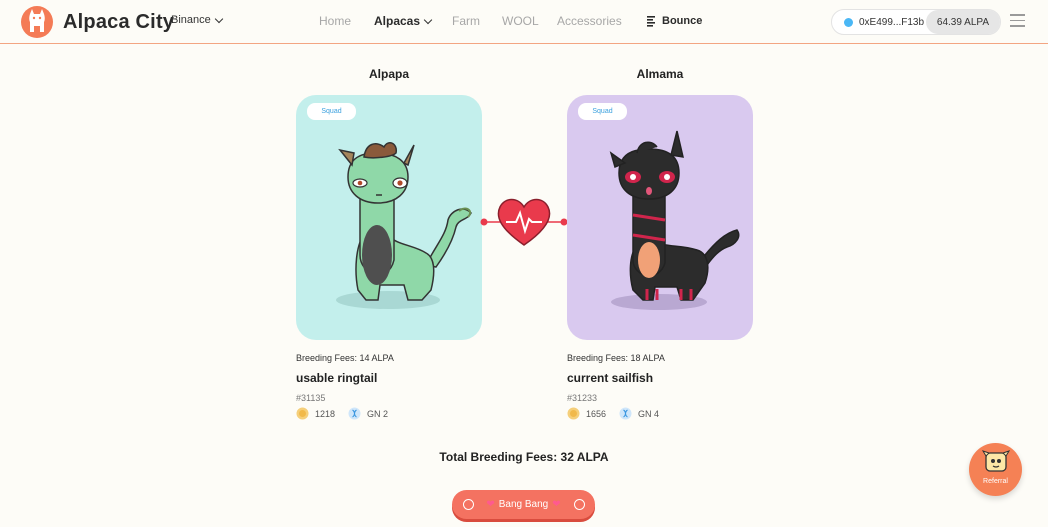 The image size is (1048, 527). Describe the element at coordinates (995, 481) in the screenshot. I see `referral-label: Referral` at that location.